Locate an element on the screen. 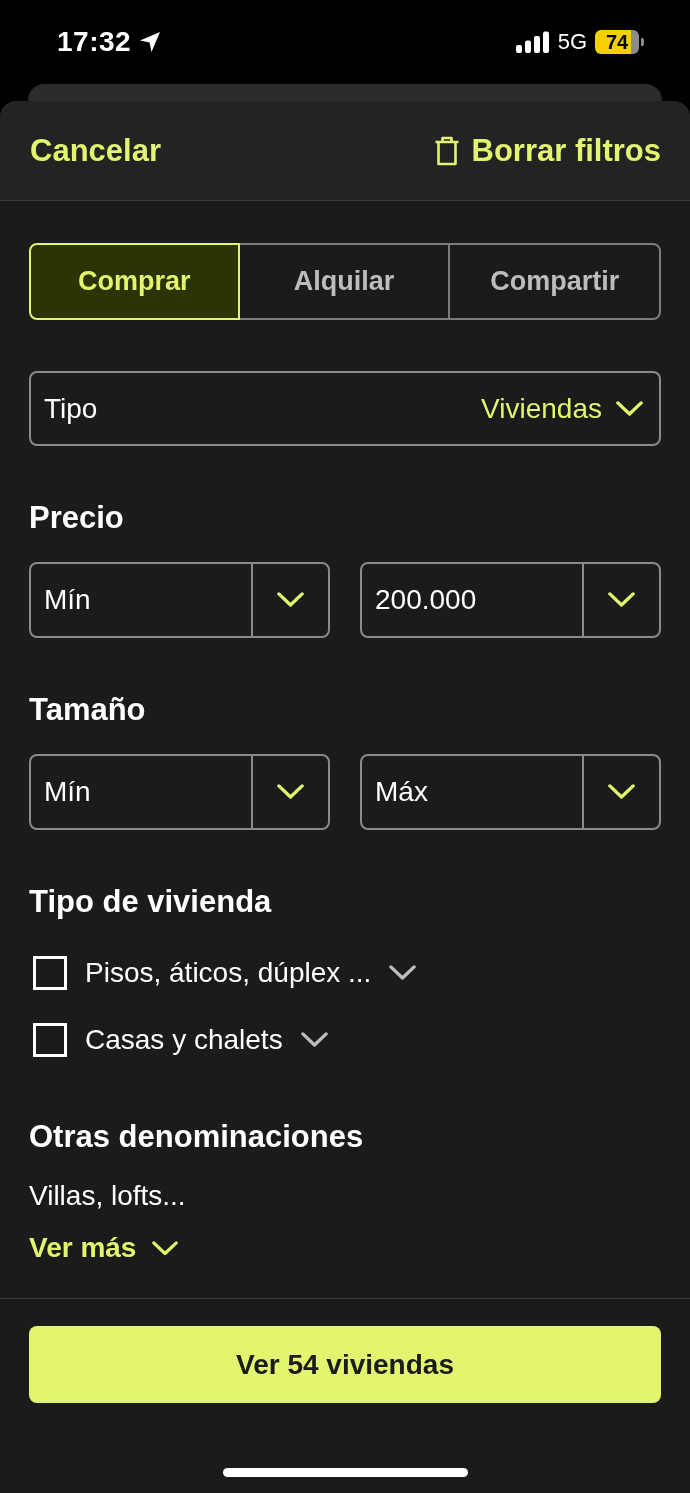 This screenshot has height=1493, width=690. operation-tab: Compartir is located at coordinates (554, 281).